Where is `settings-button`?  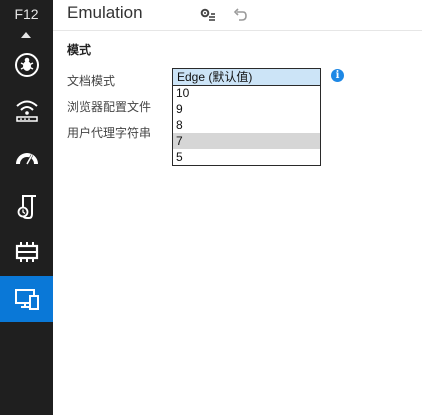
settings-button is located at coordinates (208, 16).